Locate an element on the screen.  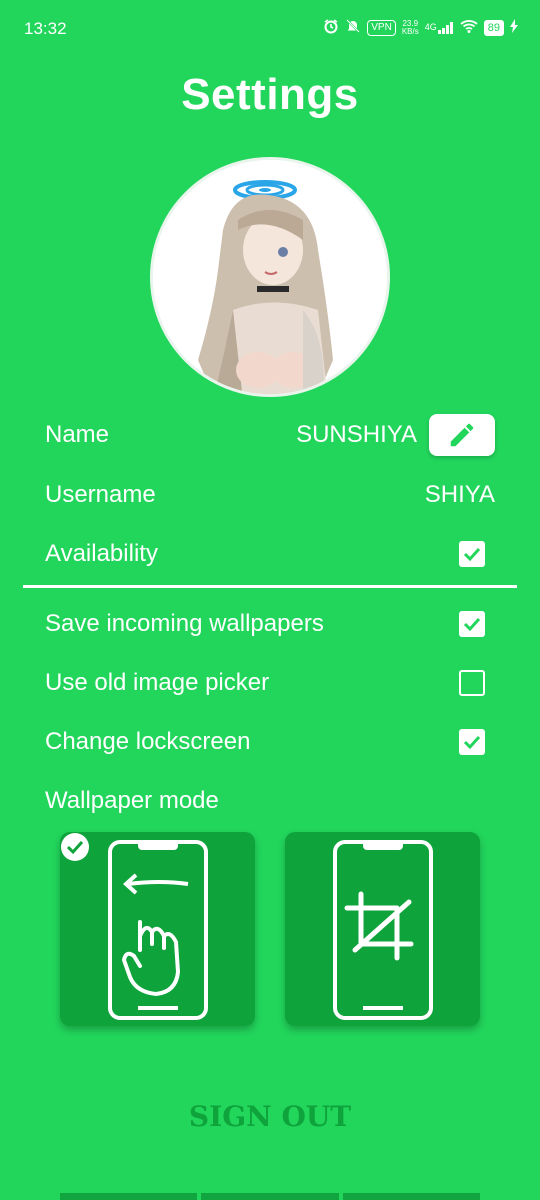
avatar is located at coordinates (270, 277).